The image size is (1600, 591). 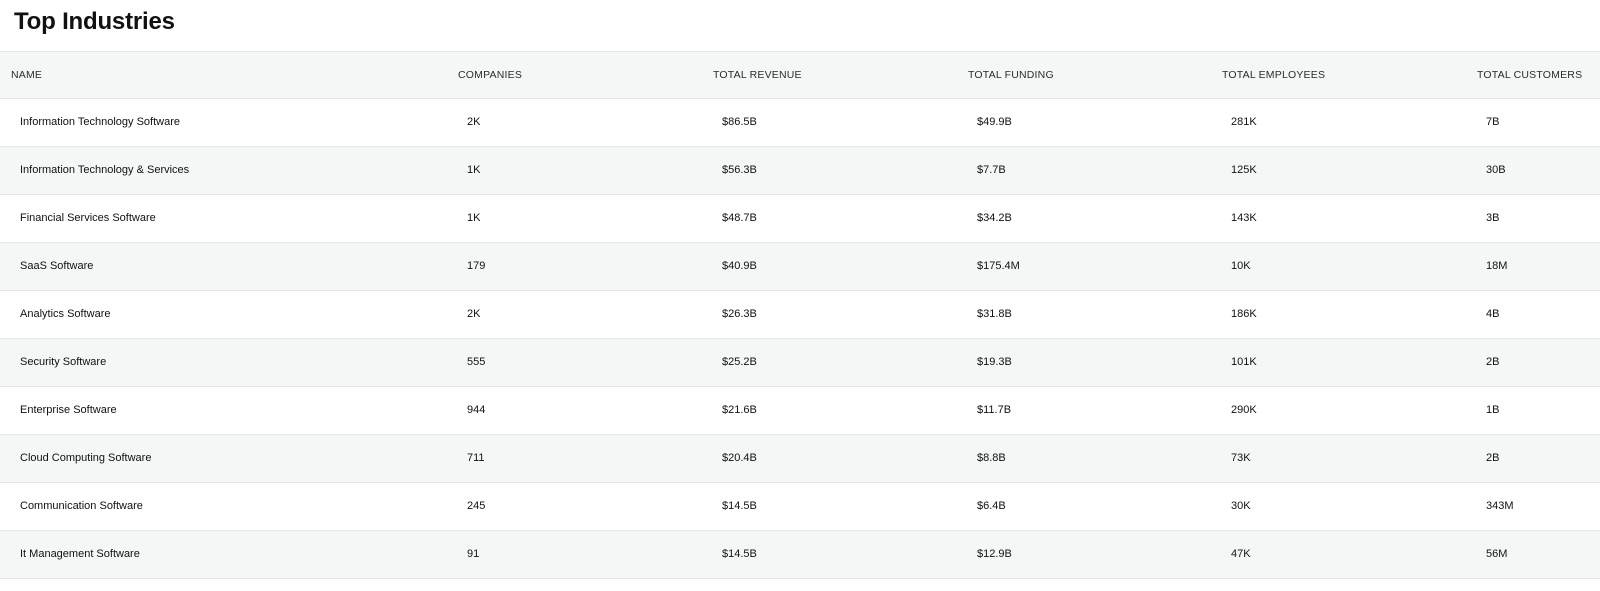 I want to click on industry-name-cell: Information Technology & Services, so click(x=104, y=170).